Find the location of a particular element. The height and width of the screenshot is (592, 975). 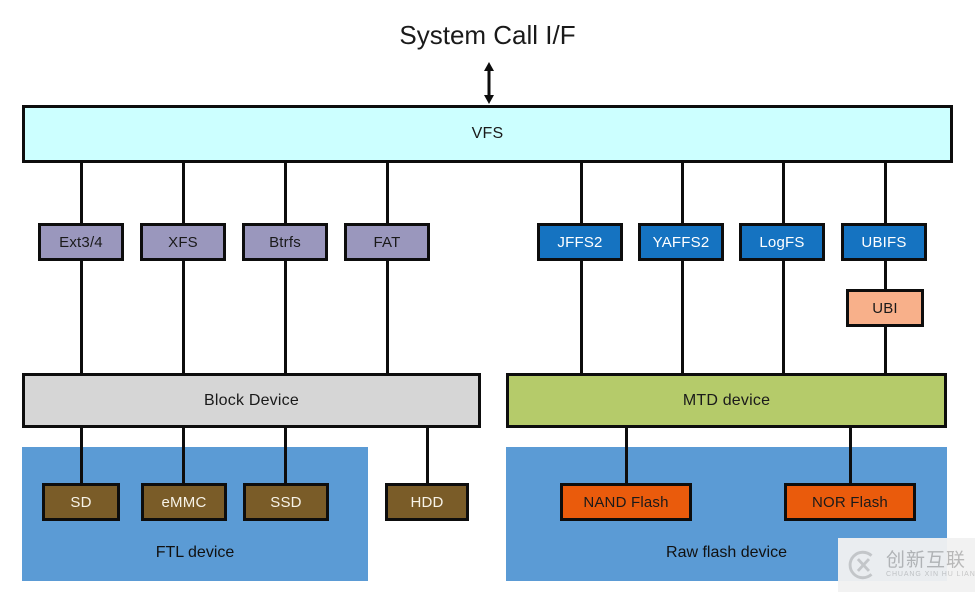

fs-label-ubifs: UBIFS is located at coordinates (884, 242).